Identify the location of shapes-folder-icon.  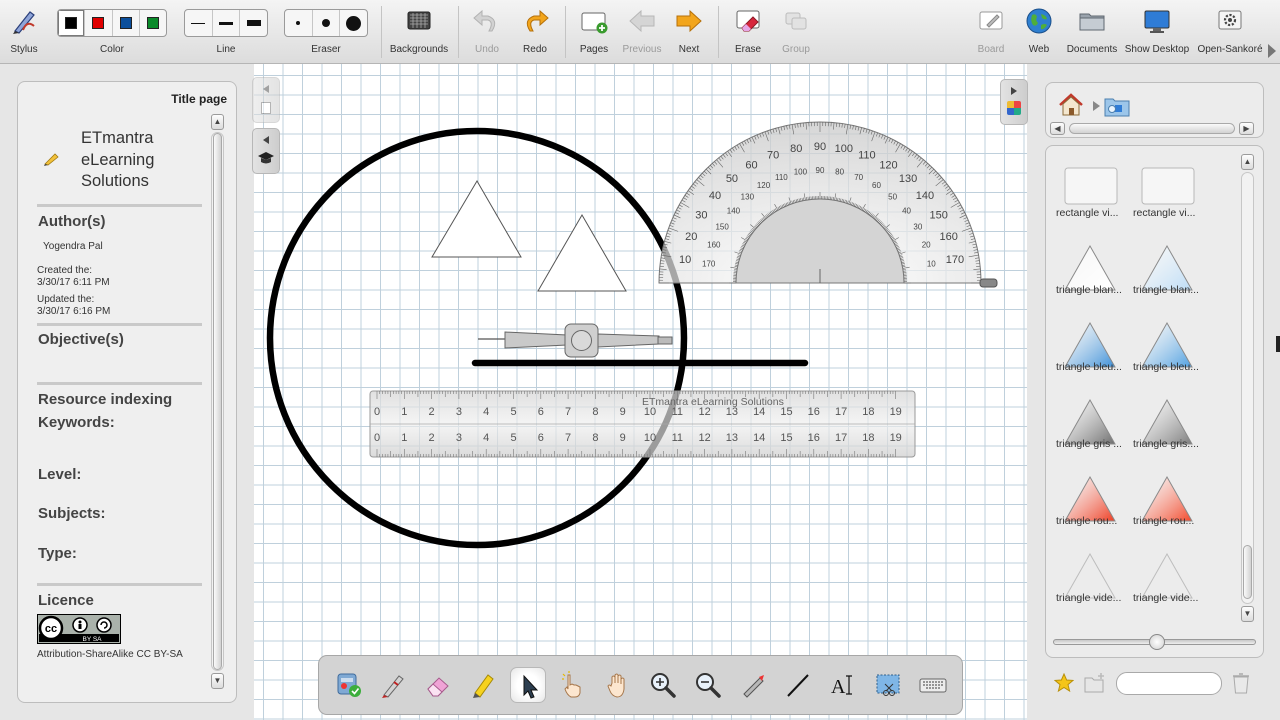
(1117, 106).